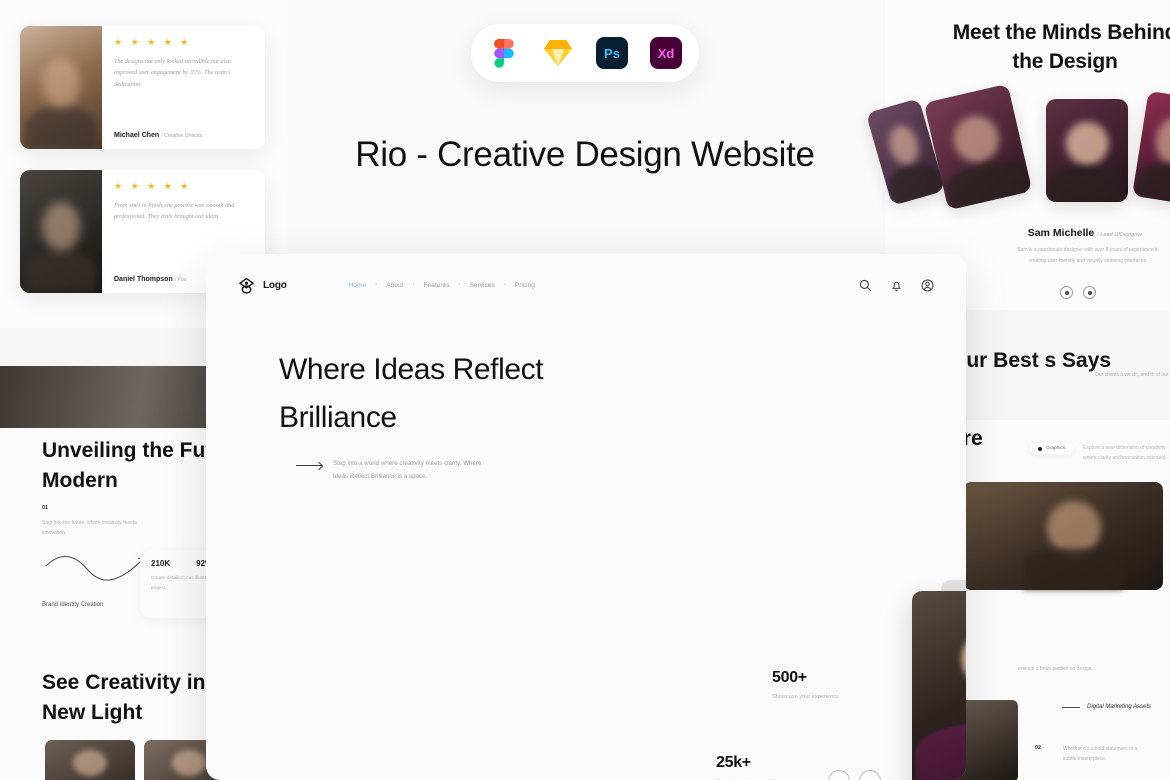  Describe the element at coordinates (1066, 292) in the screenshot. I see `carousel-dot-prev` at that location.